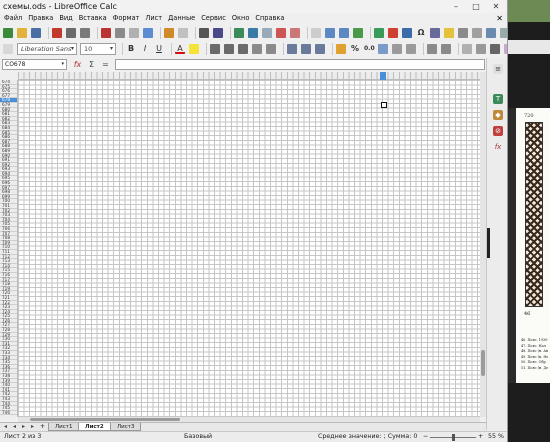 The height and width of the screenshot is (442, 550). I want to click on menu-edit: Правка, so click(41, 18).